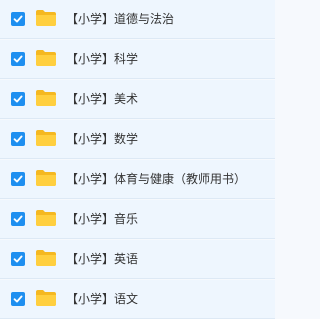 The width and height of the screenshot is (320, 319). I want to click on folder-name: 【小学】科学, so click(102, 59).